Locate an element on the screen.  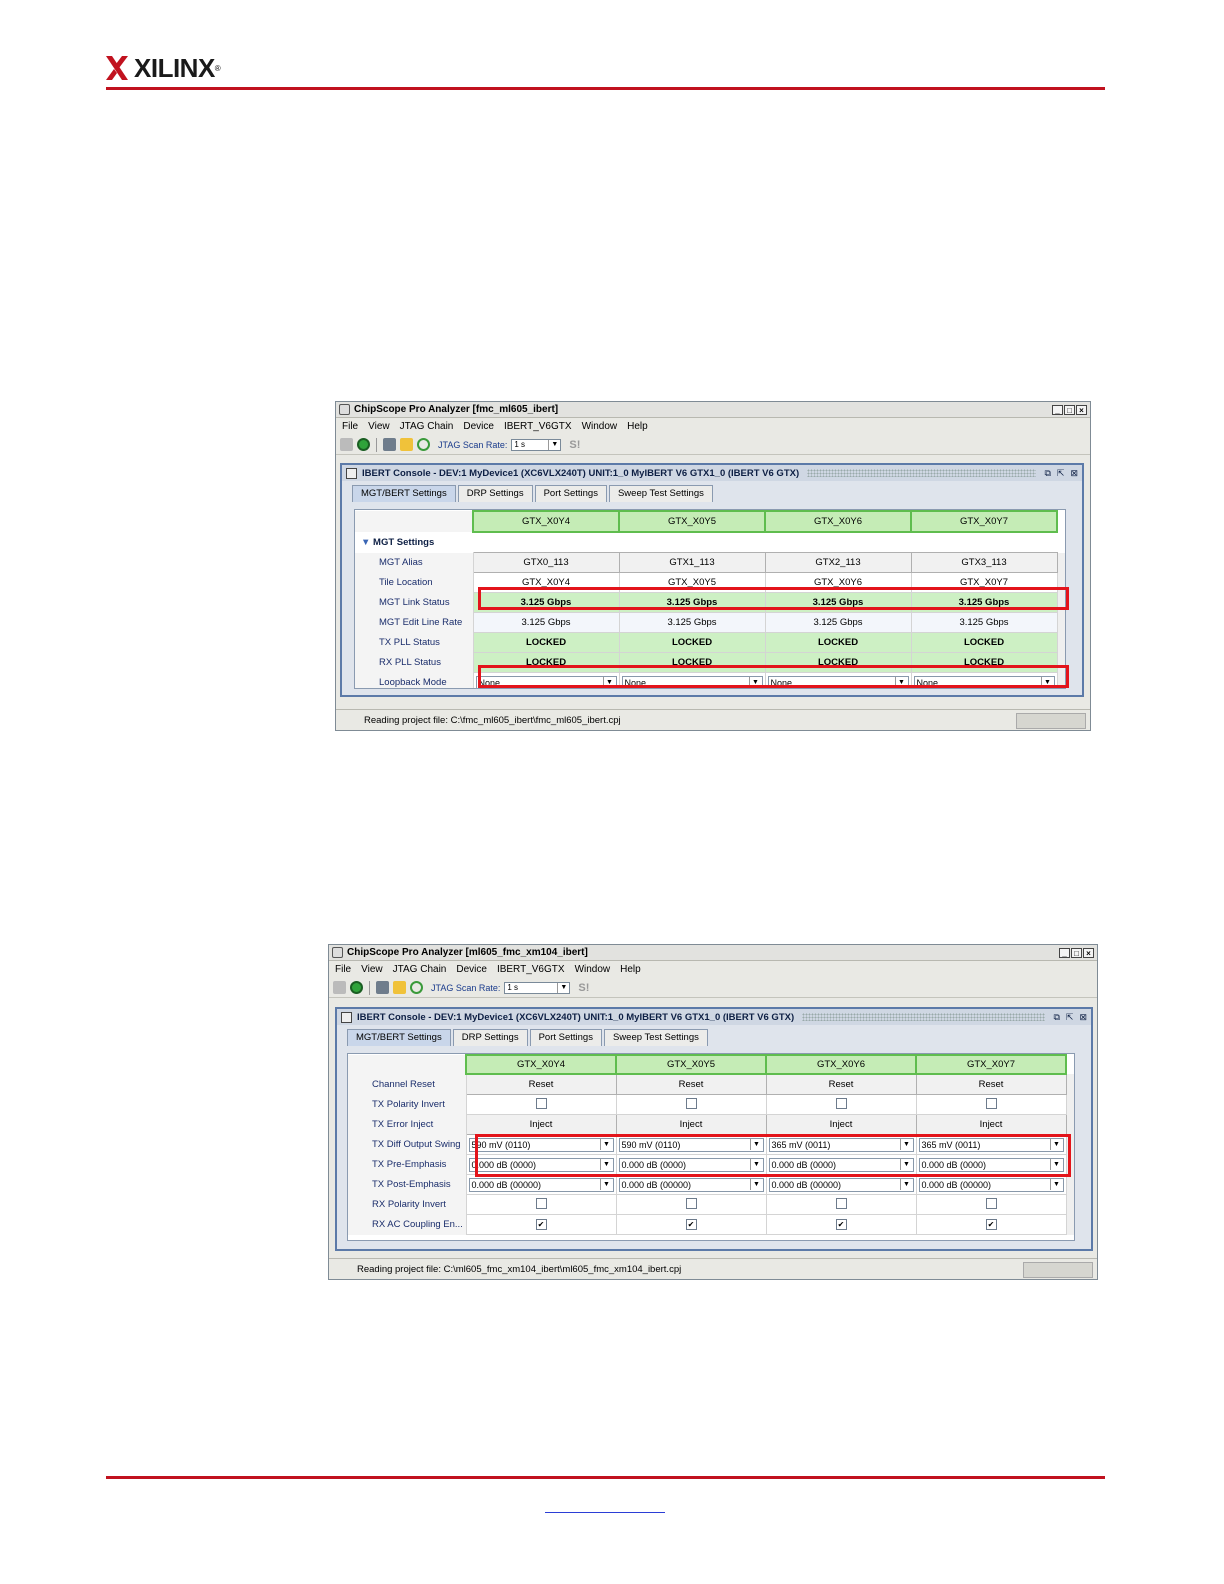
group-label: ▼ MGT Settings is located at coordinates (414, 542).